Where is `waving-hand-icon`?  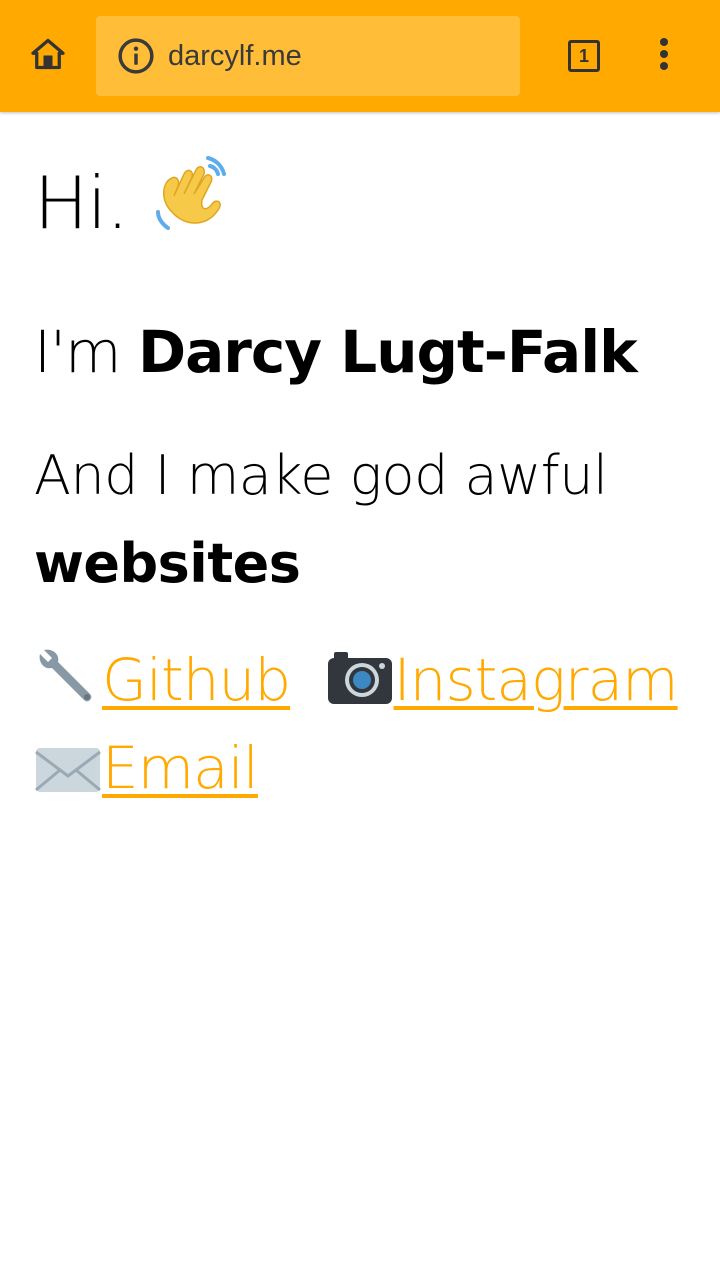 waving-hand-icon is located at coordinates (192, 200).